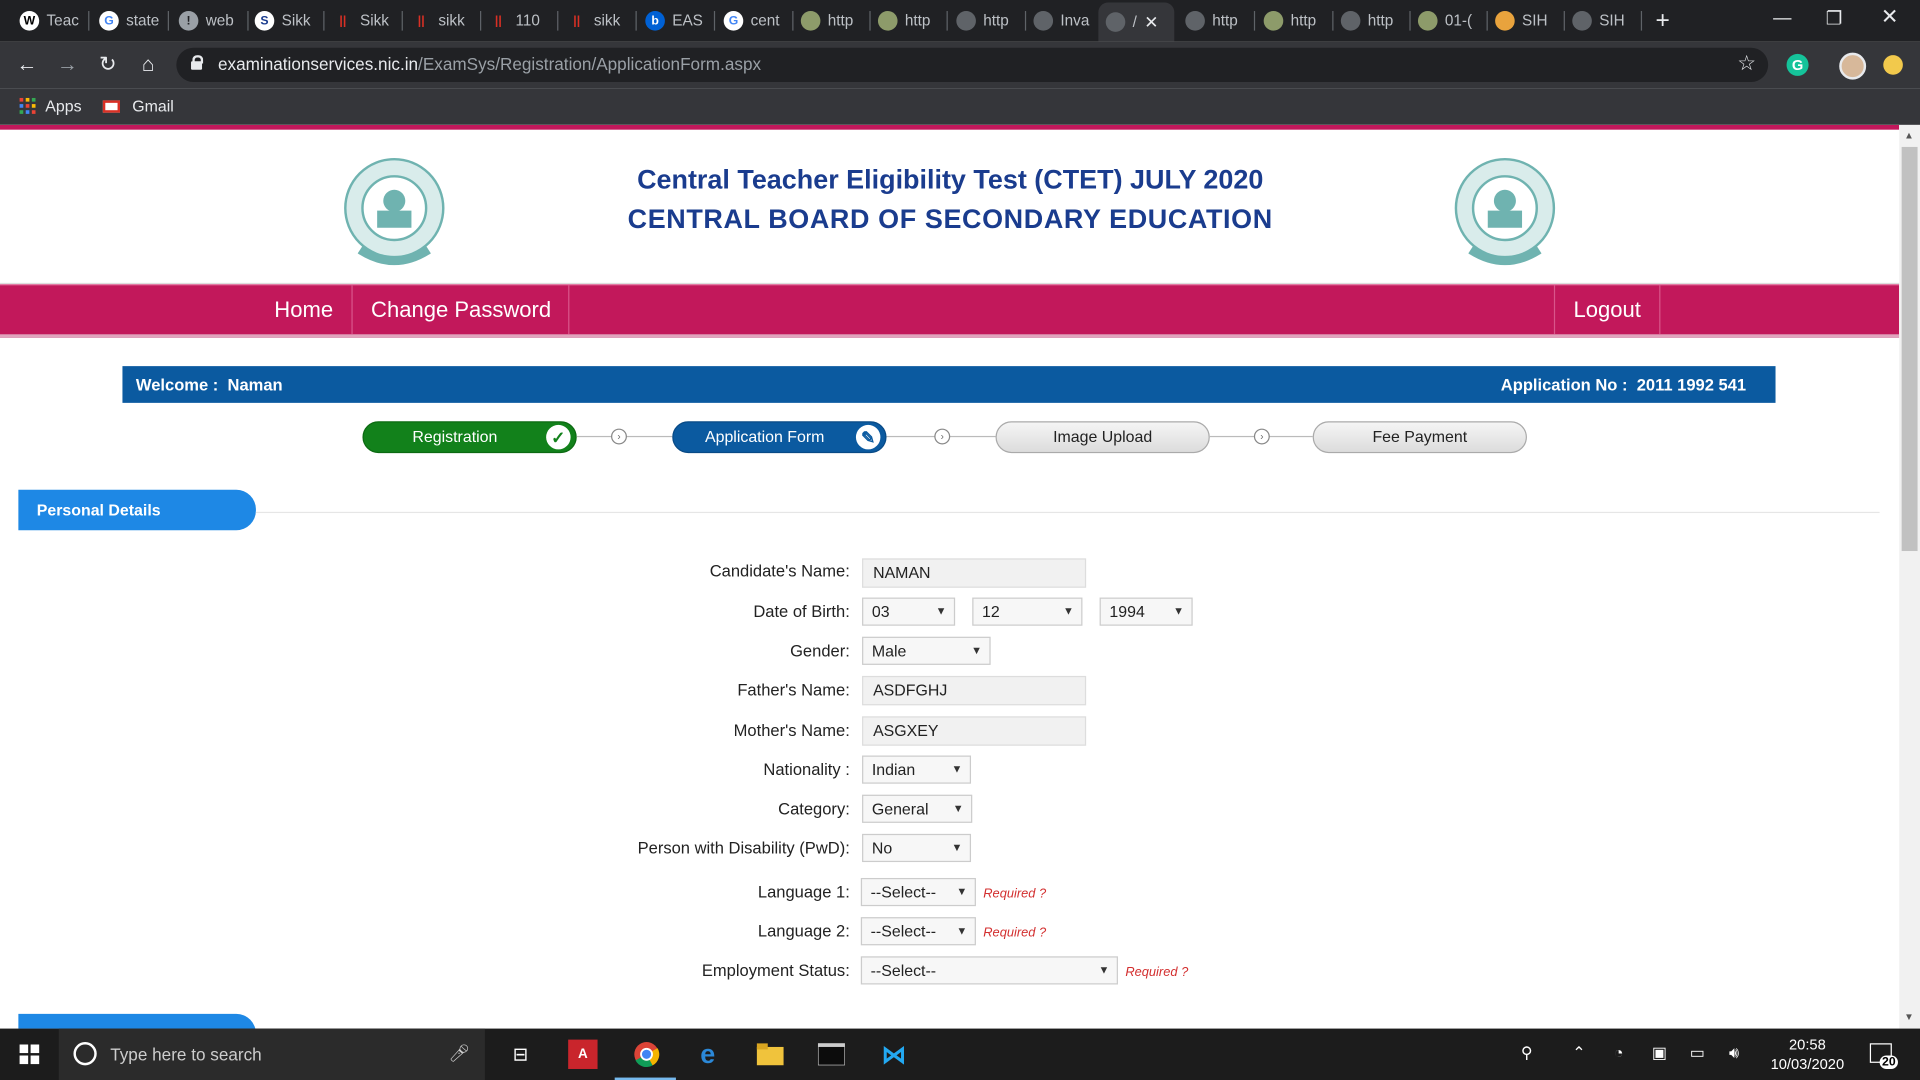 The width and height of the screenshot is (1920, 1080). What do you see at coordinates (303, 309) in the screenshot?
I see `nav-home: Home` at bounding box center [303, 309].